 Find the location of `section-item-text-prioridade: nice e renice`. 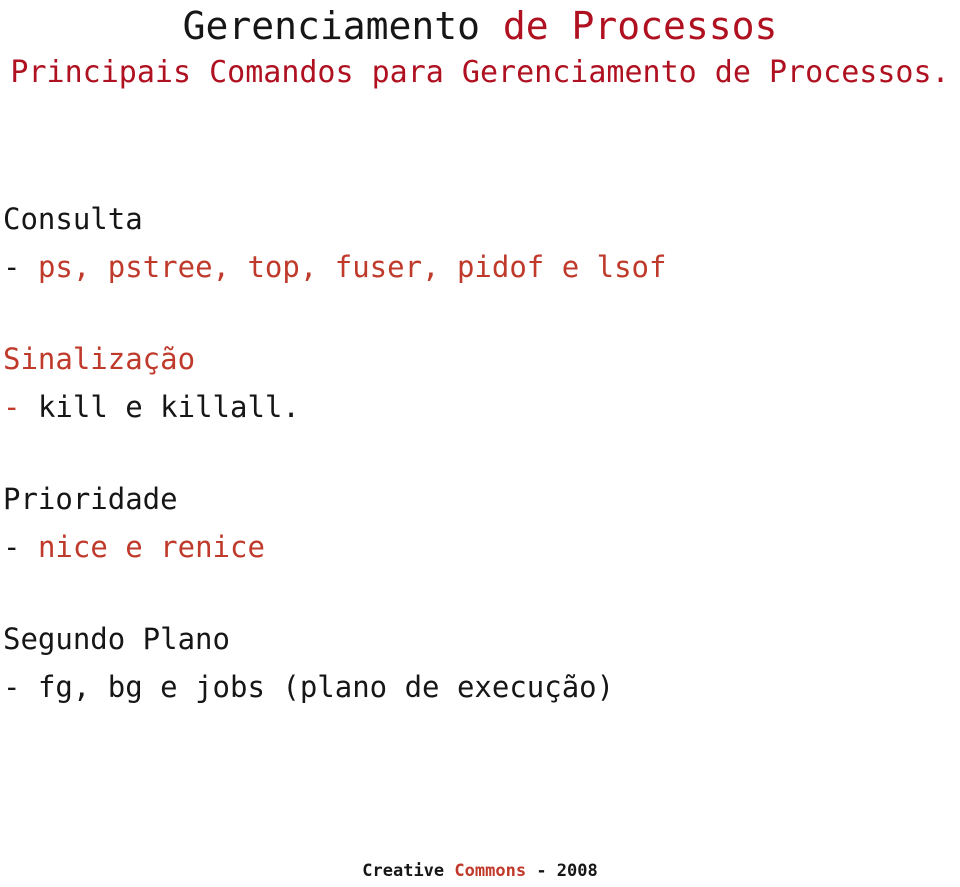

section-item-text-prioridade: nice e renice is located at coordinates (151, 547).